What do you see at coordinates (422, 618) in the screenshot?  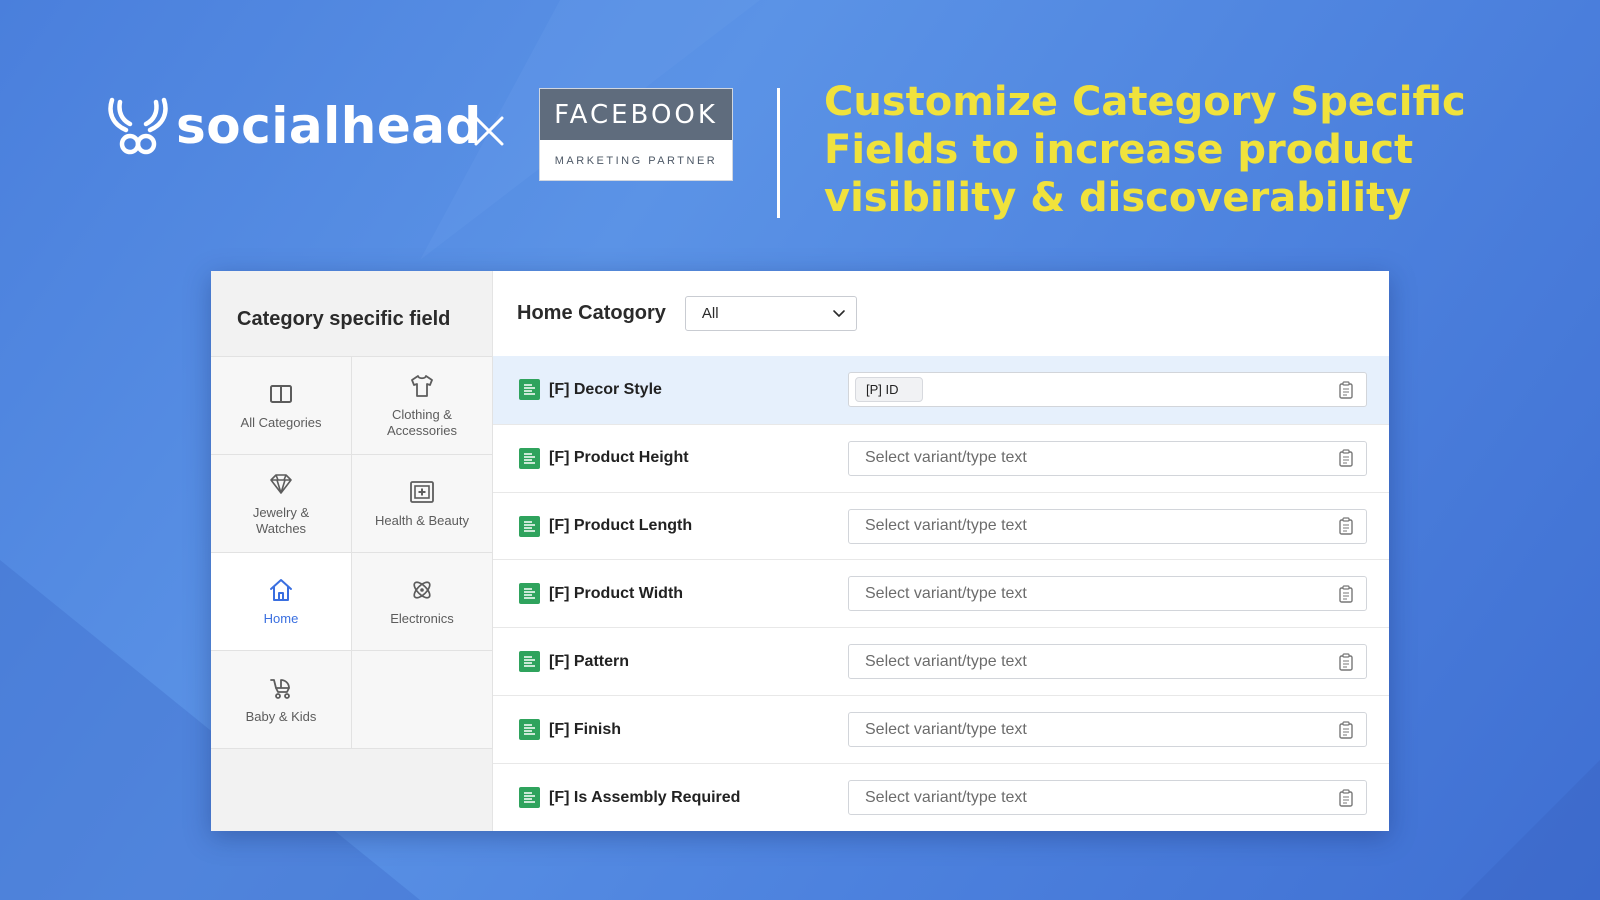 I see `category-label: Electronics` at bounding box center [422, 618].